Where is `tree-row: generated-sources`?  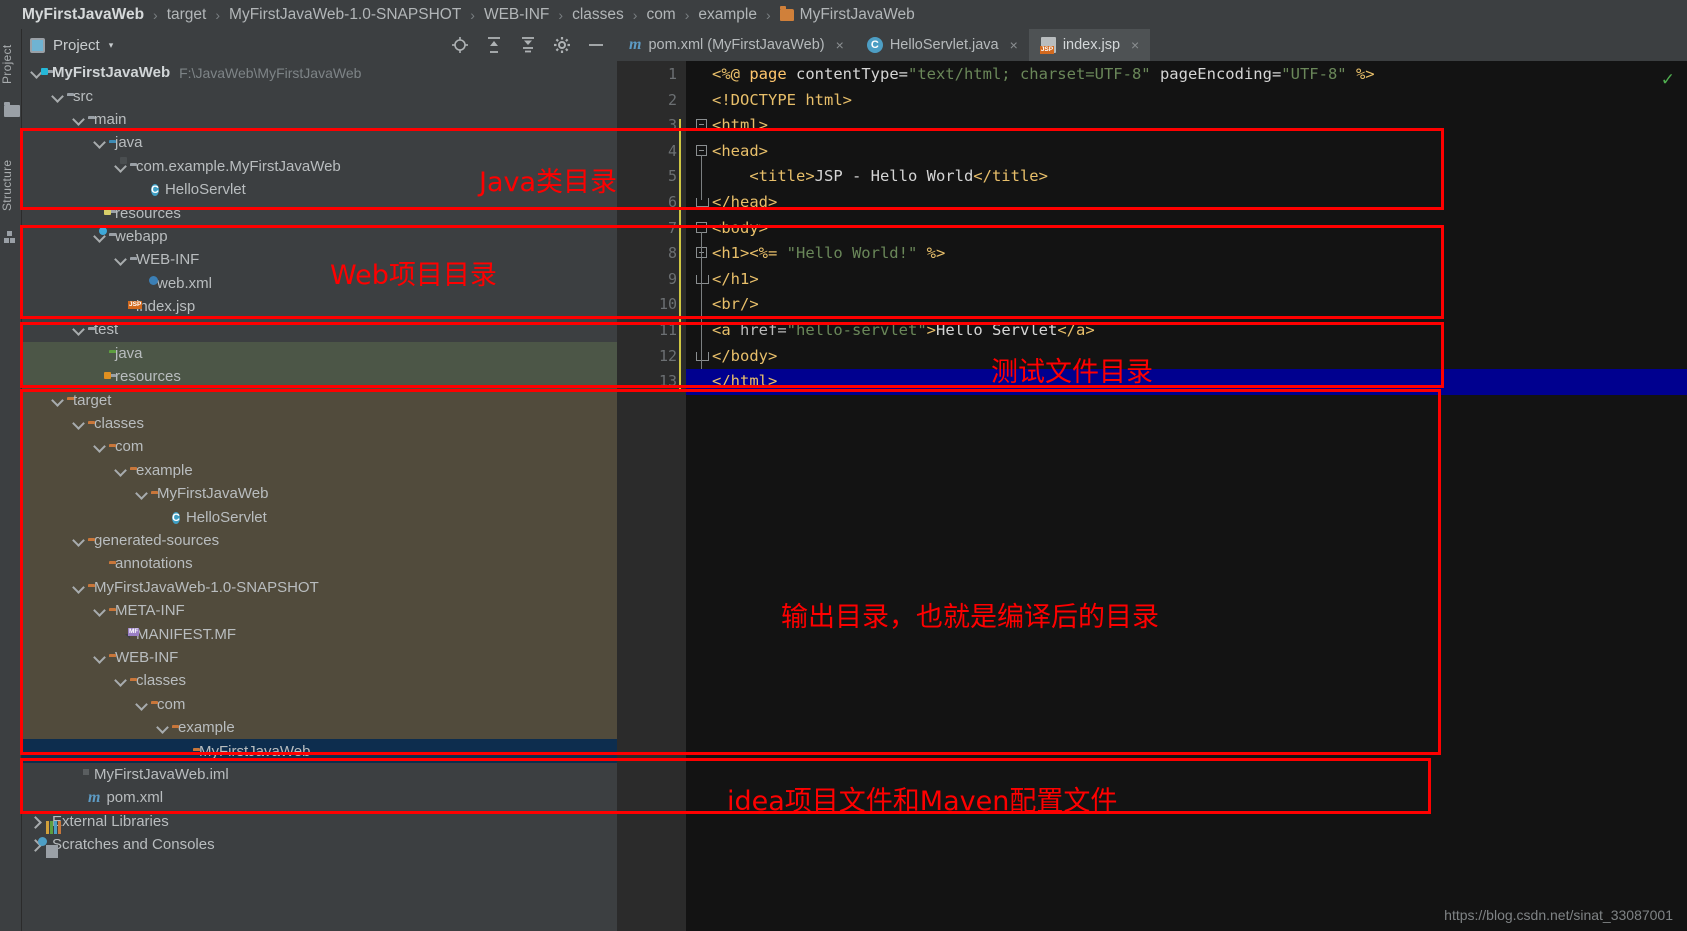
tree-row: generated-sources is located at coordinates (319, 540).